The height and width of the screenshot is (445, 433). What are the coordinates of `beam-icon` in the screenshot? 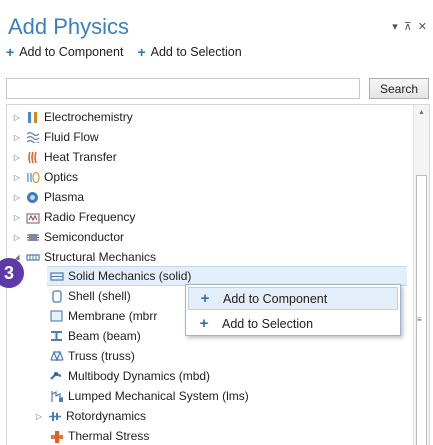 It's located at (56, 336).